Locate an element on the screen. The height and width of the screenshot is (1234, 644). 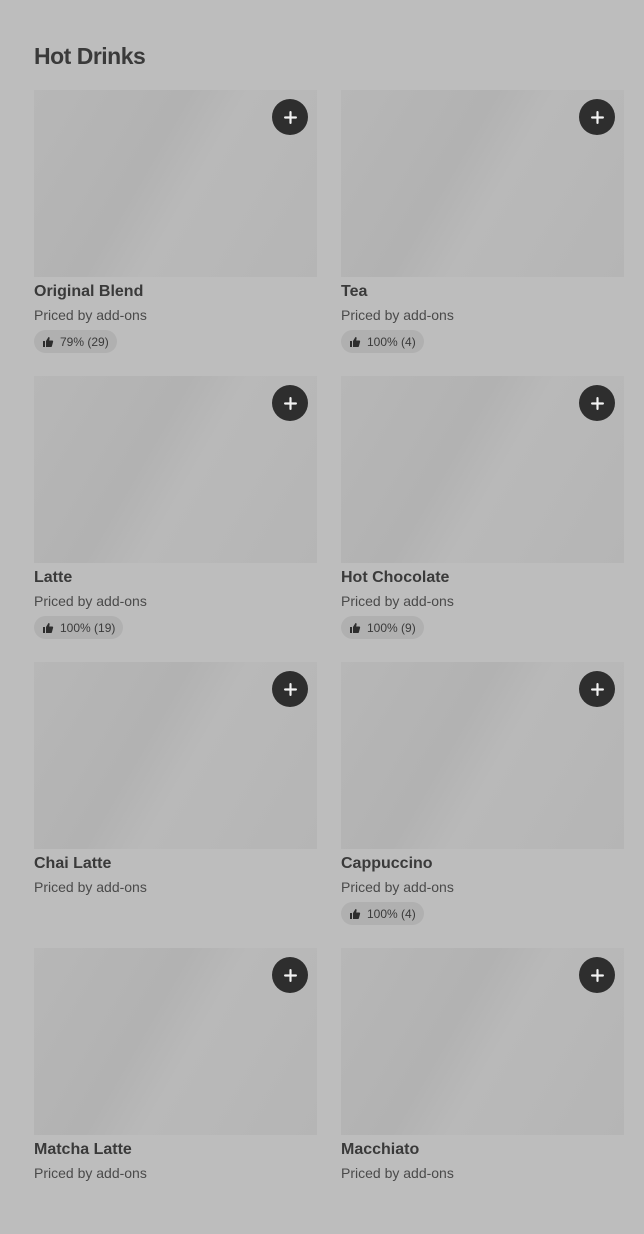
item-name: Original Blend is located at coordinates (89, 291).